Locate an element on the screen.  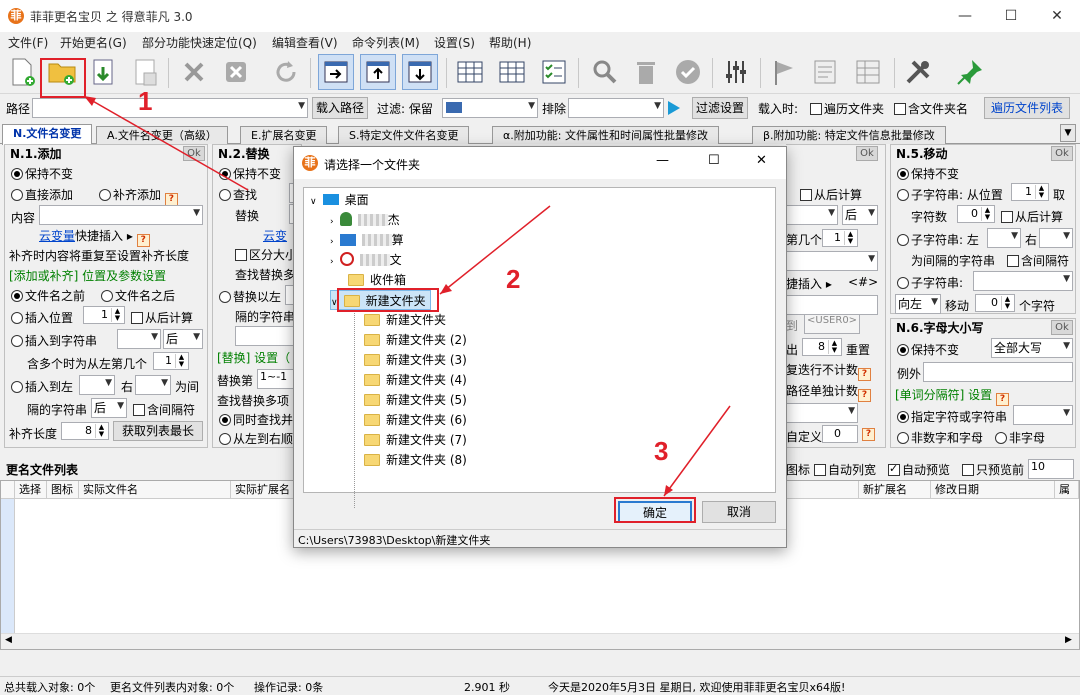
annotation-number-3: 3 is located at coordinates (661, 451).